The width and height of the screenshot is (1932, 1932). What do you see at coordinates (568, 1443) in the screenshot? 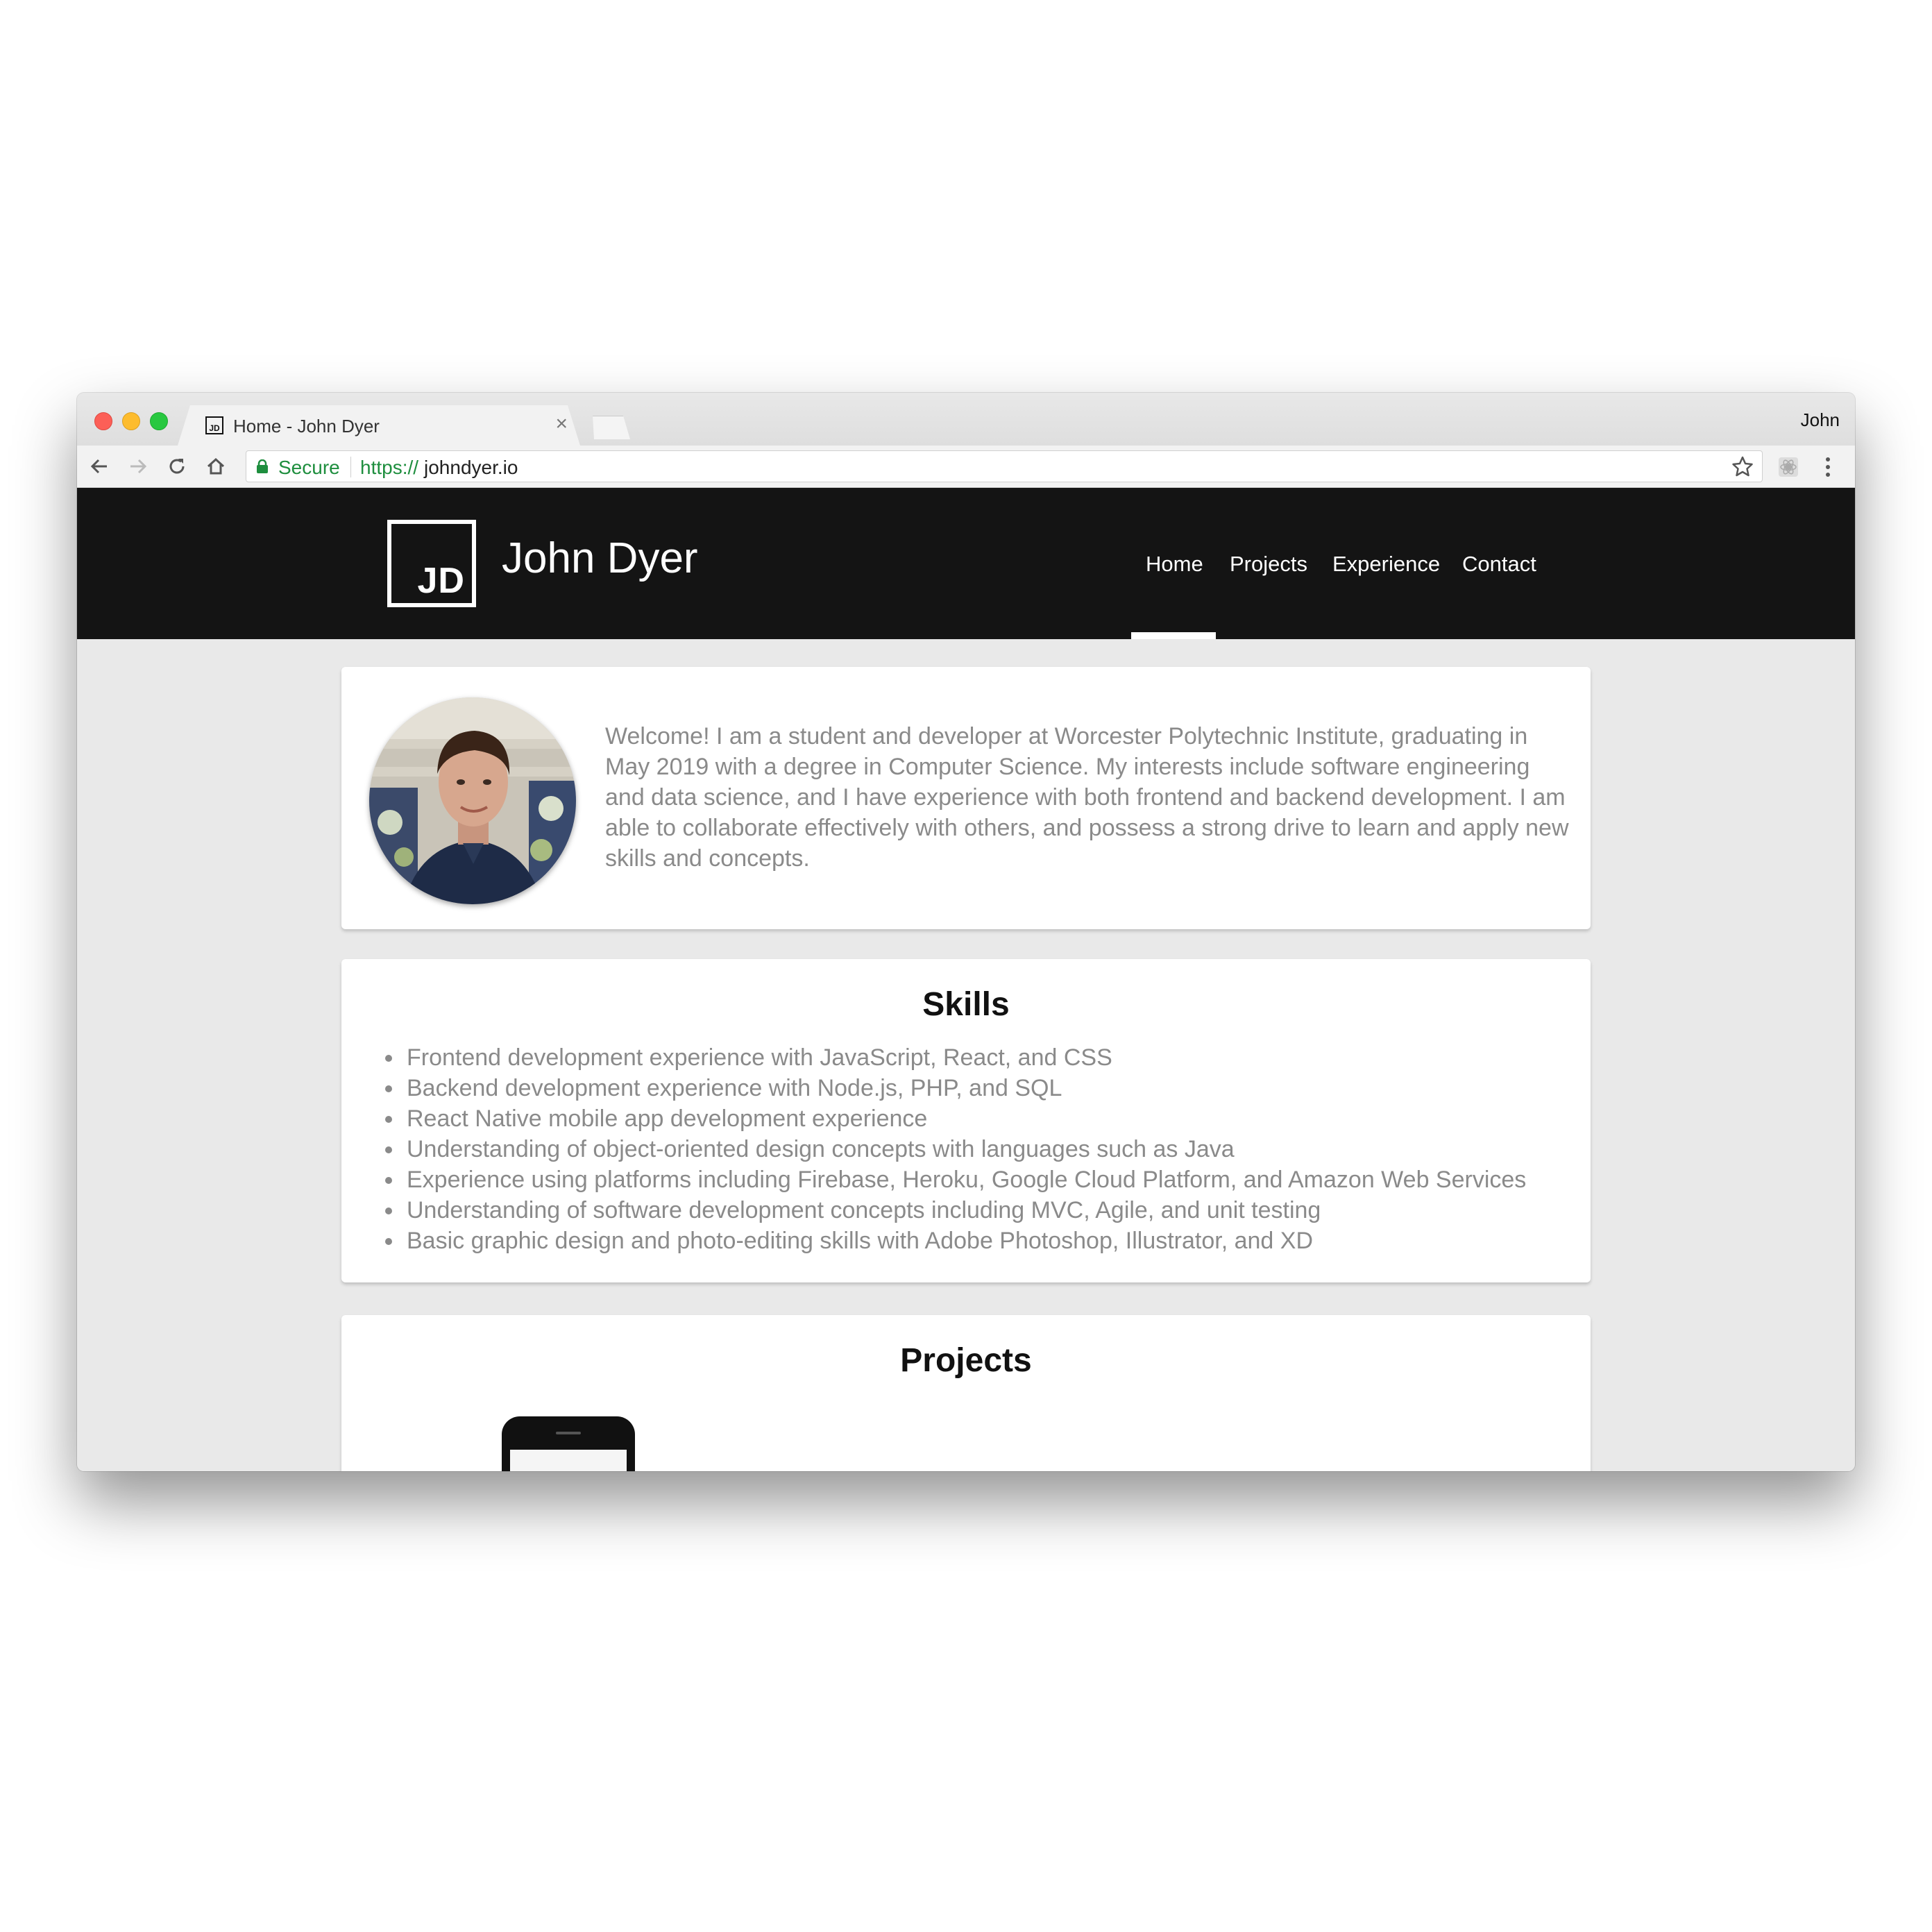
I see `project-phone-image` at bounding box center [568, 1443].